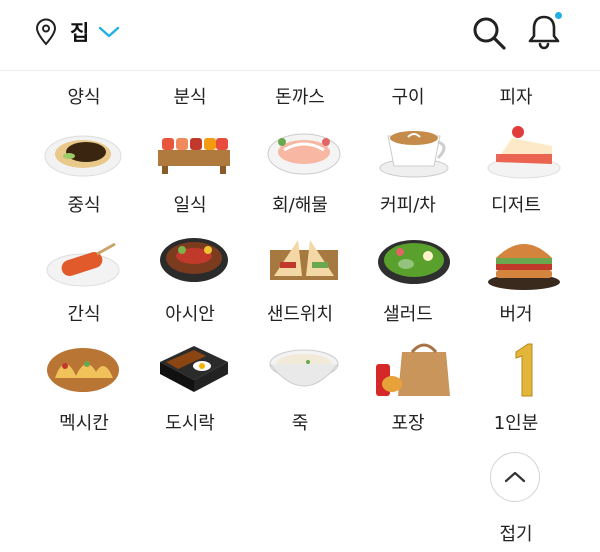  Describe the element at coordinates (109, 32) in the screenshot. I see `chevron-down-icon` at that location.